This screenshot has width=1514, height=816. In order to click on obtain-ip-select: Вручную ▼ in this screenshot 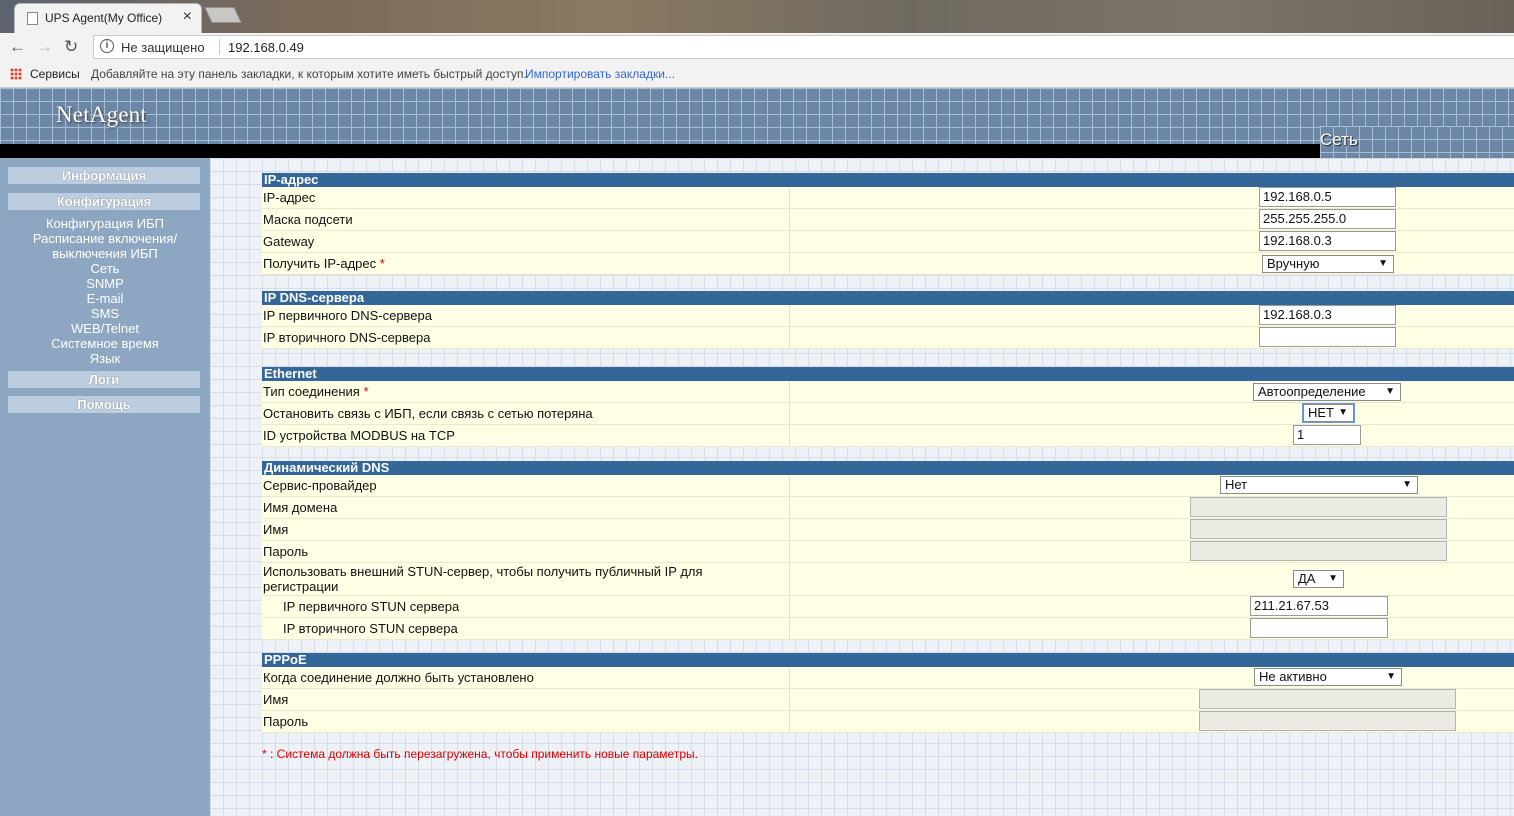, I will do `click(1328, 264)`.